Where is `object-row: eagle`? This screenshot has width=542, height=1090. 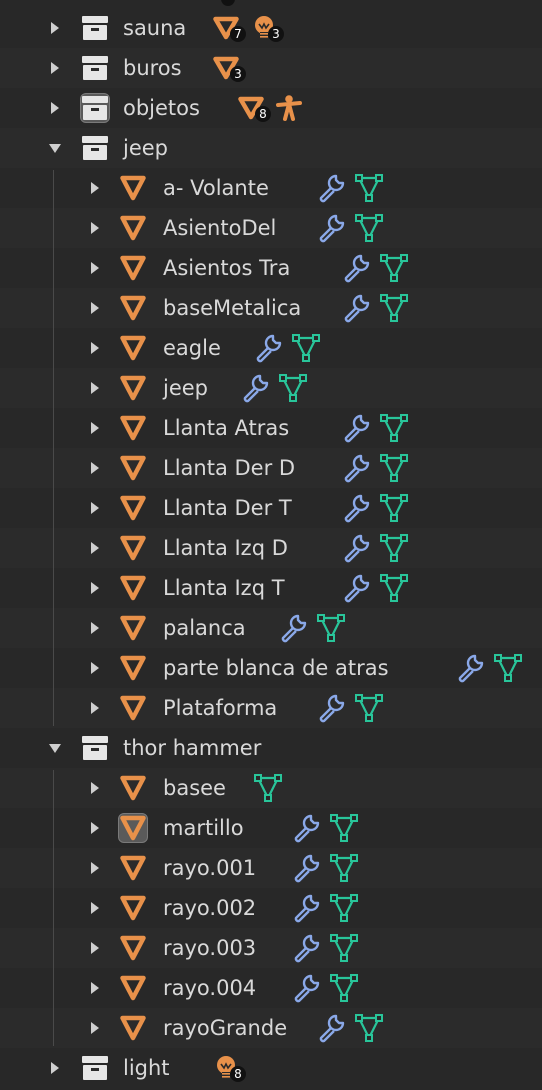 object-row: eagle is located at coordinates (271, 348).